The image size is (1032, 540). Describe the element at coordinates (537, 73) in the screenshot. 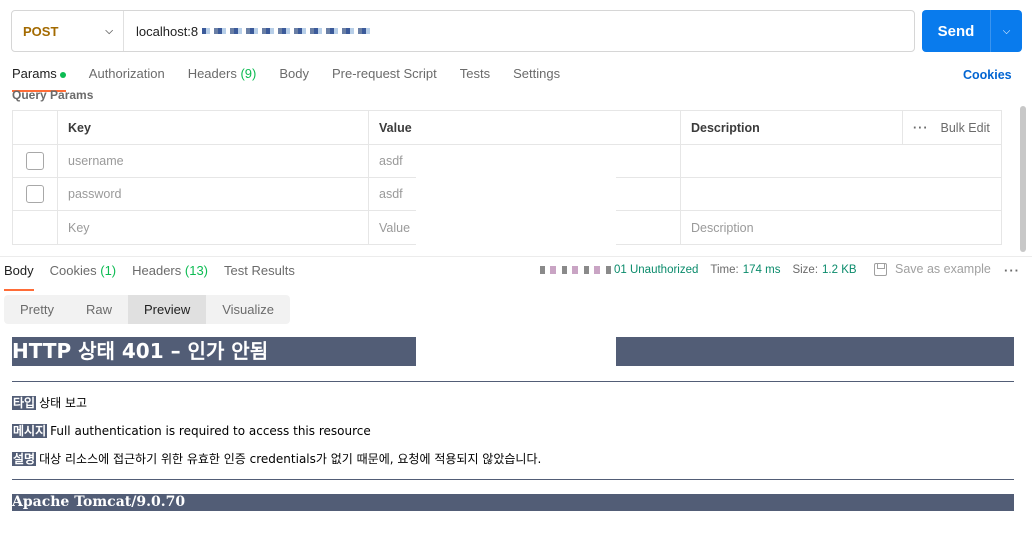

I see `tab-settings-label: Settings` at that location.